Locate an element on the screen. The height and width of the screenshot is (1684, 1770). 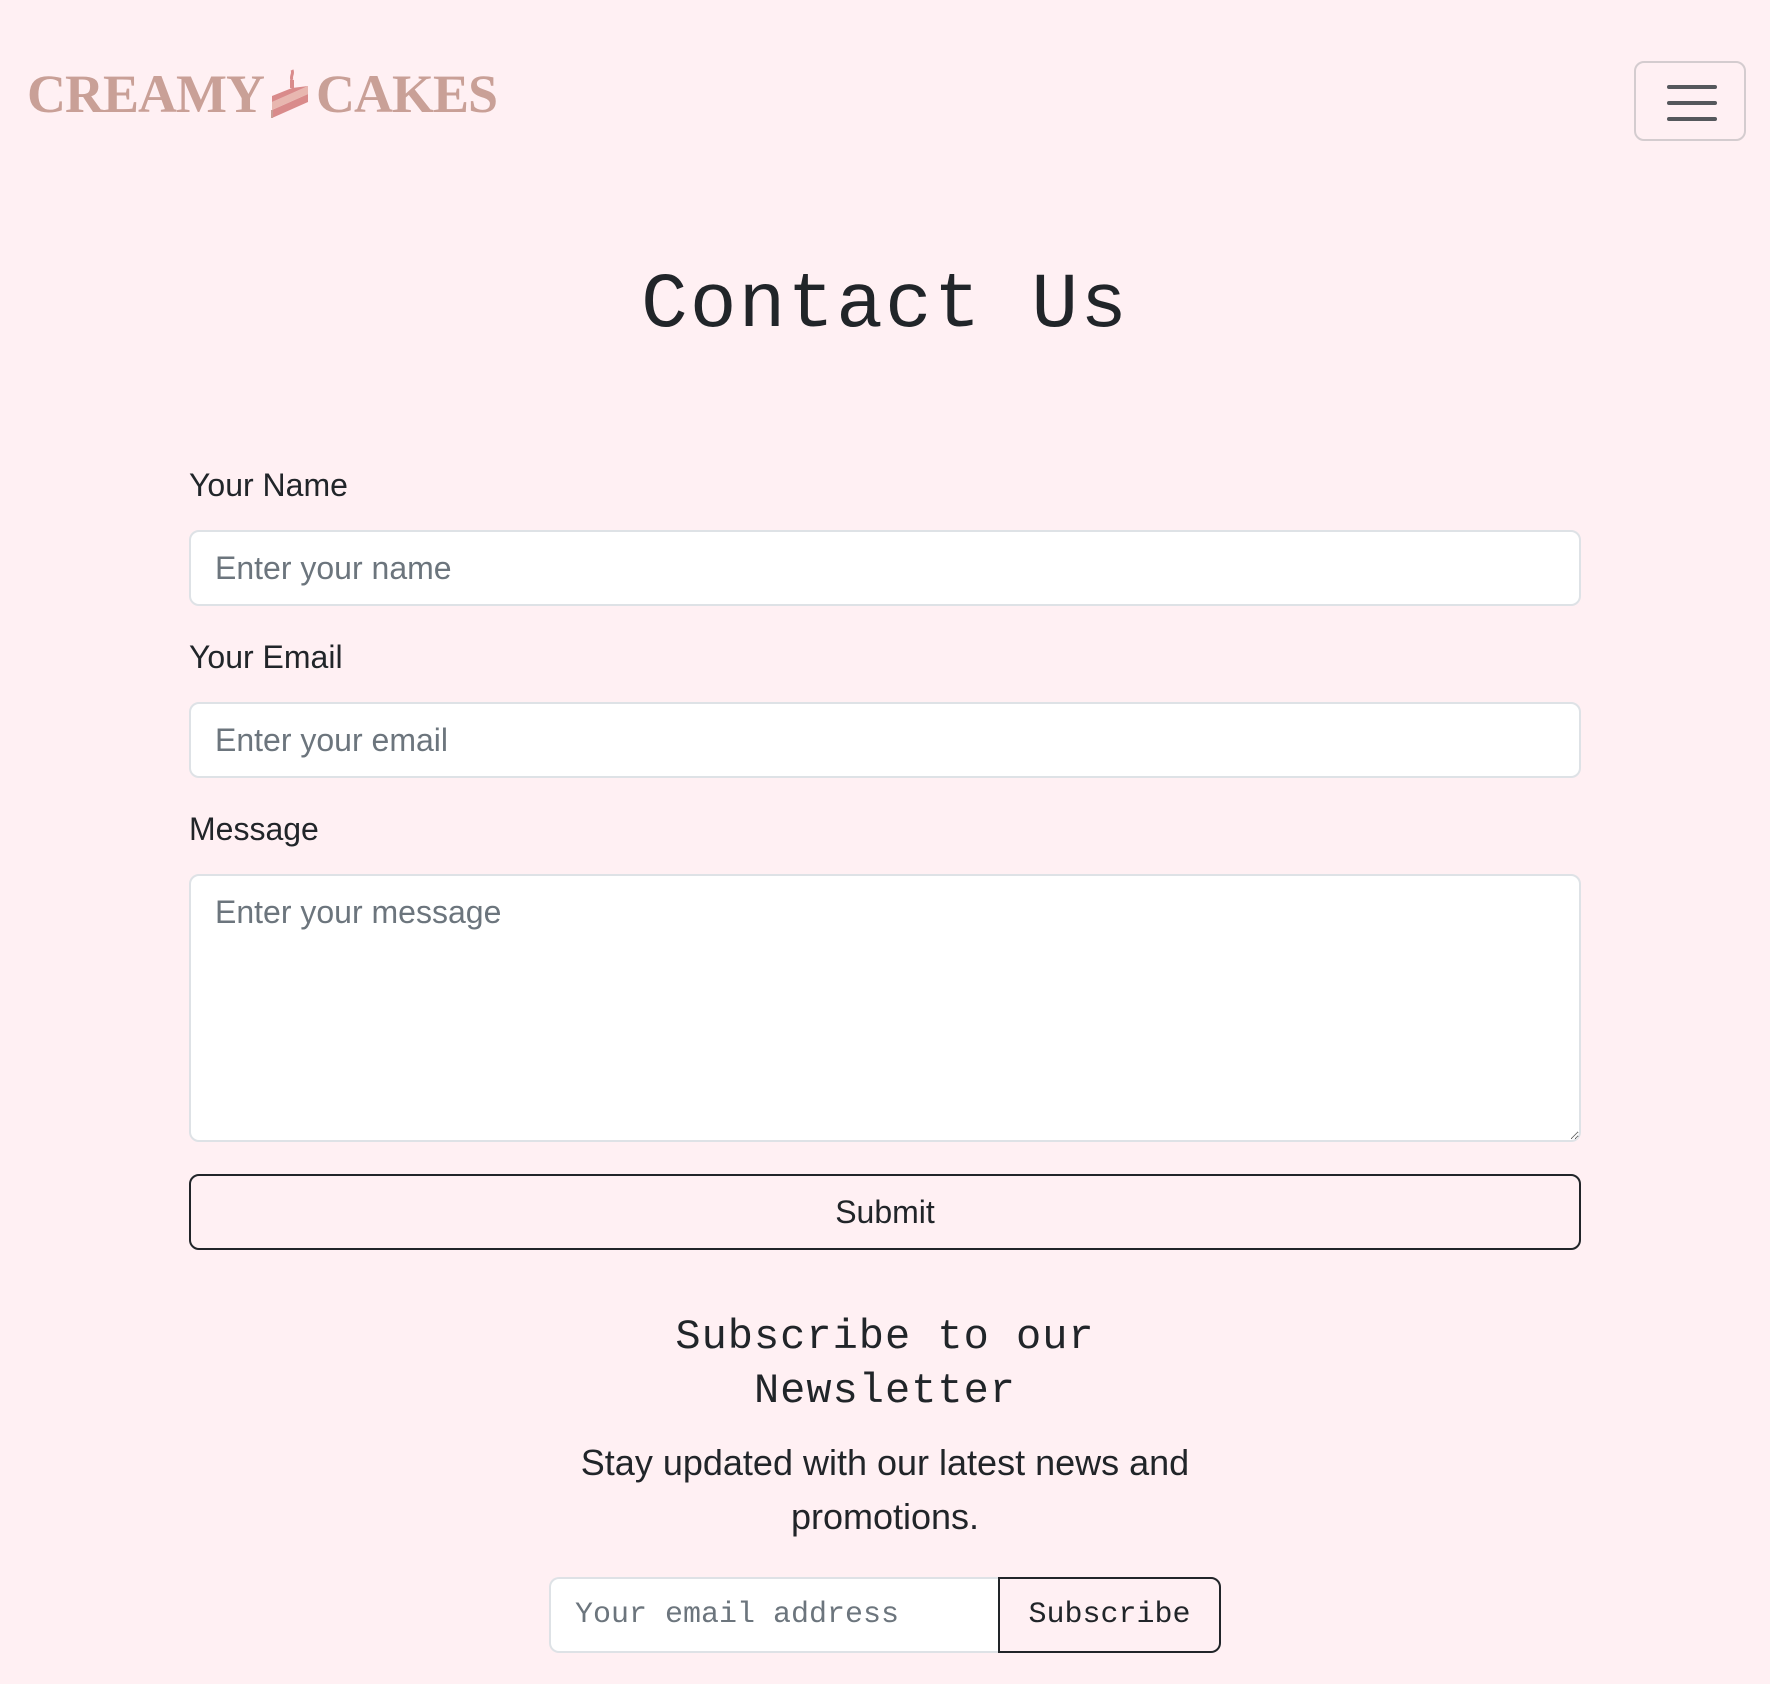
page-title: Contact Us is located at coordinates (885, 306).